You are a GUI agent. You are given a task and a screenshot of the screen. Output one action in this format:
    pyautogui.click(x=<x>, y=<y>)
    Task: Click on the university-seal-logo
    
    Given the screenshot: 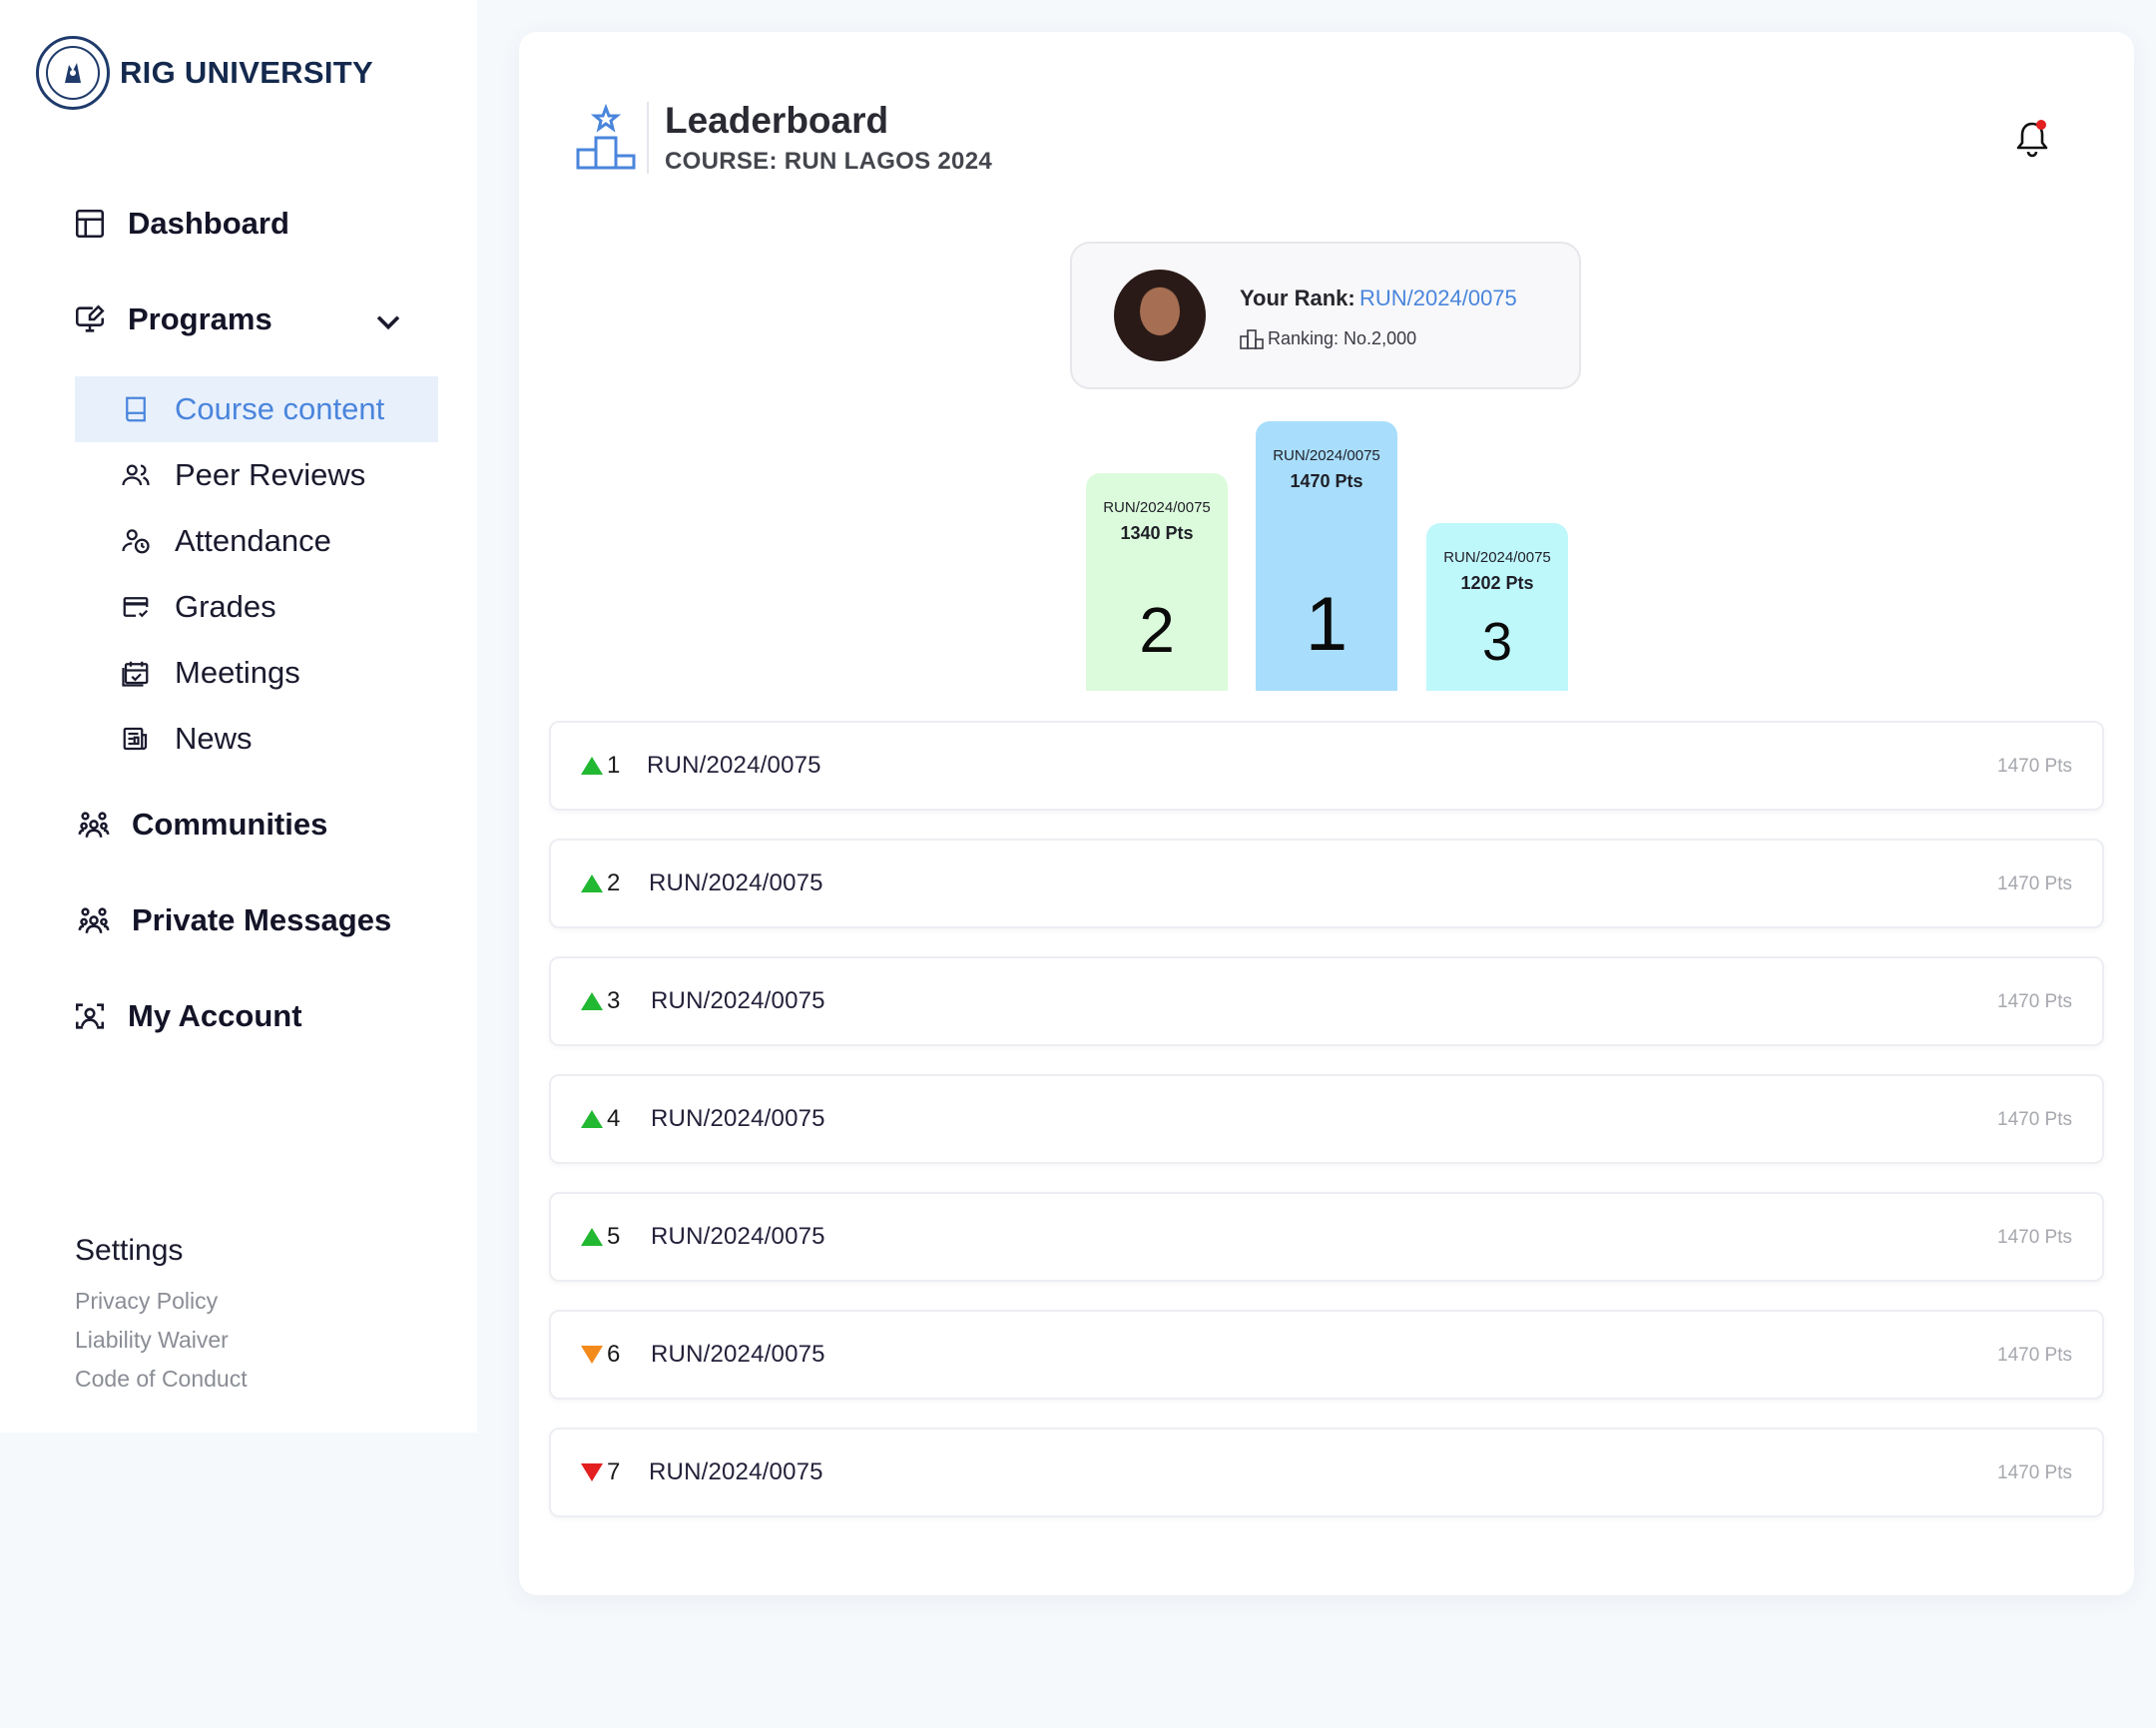 What is the action you would take?
    pyautogui.click(x=73, y=73)
    